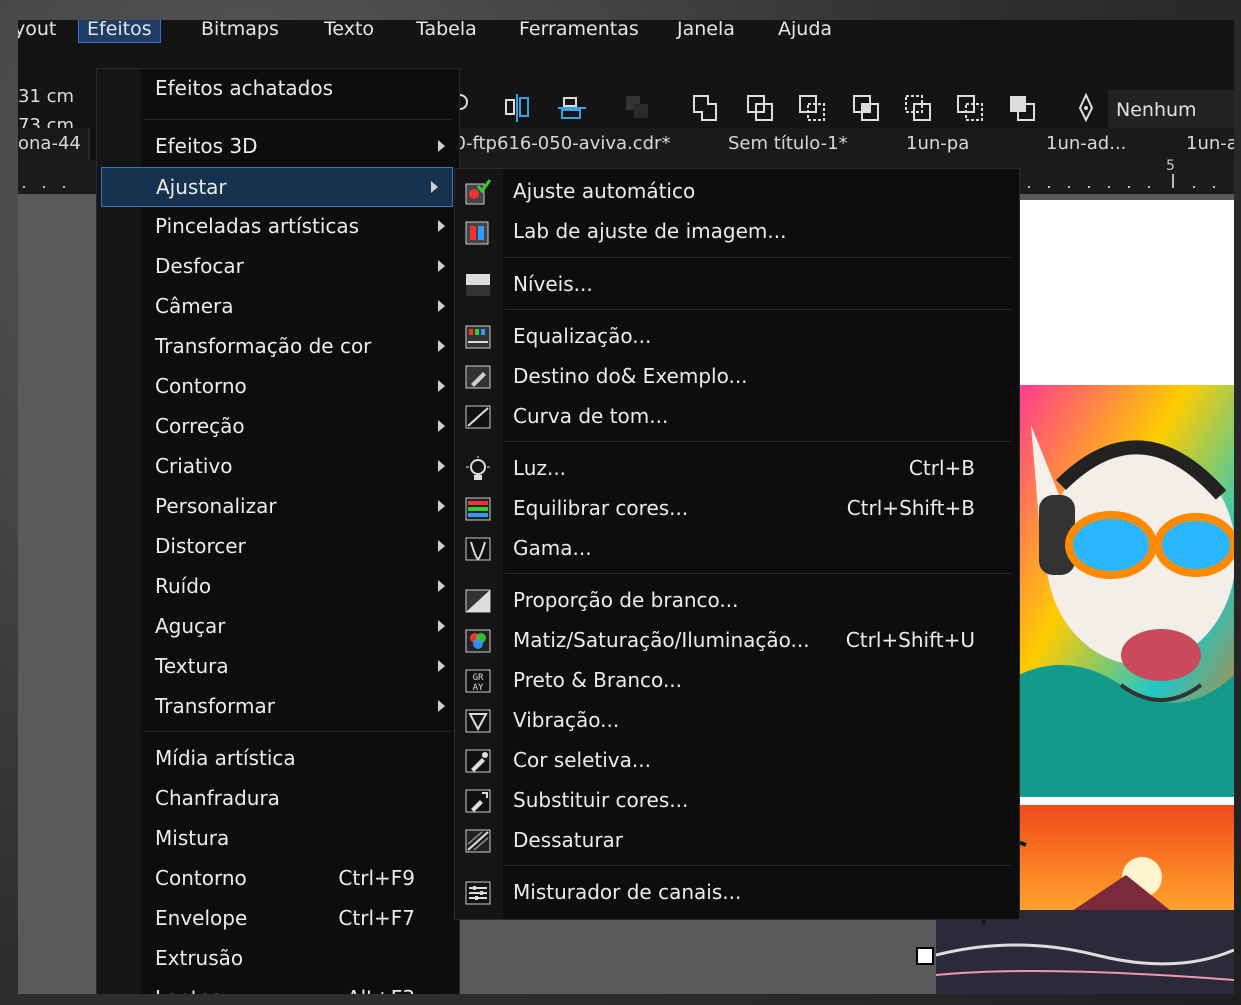 The width and height of the screenshot is (1241, 1005). What do you see at coordinates (188, 990) in the screenshot?
I see `menu-item-label: Lentes` at bounding box center [188, 990].